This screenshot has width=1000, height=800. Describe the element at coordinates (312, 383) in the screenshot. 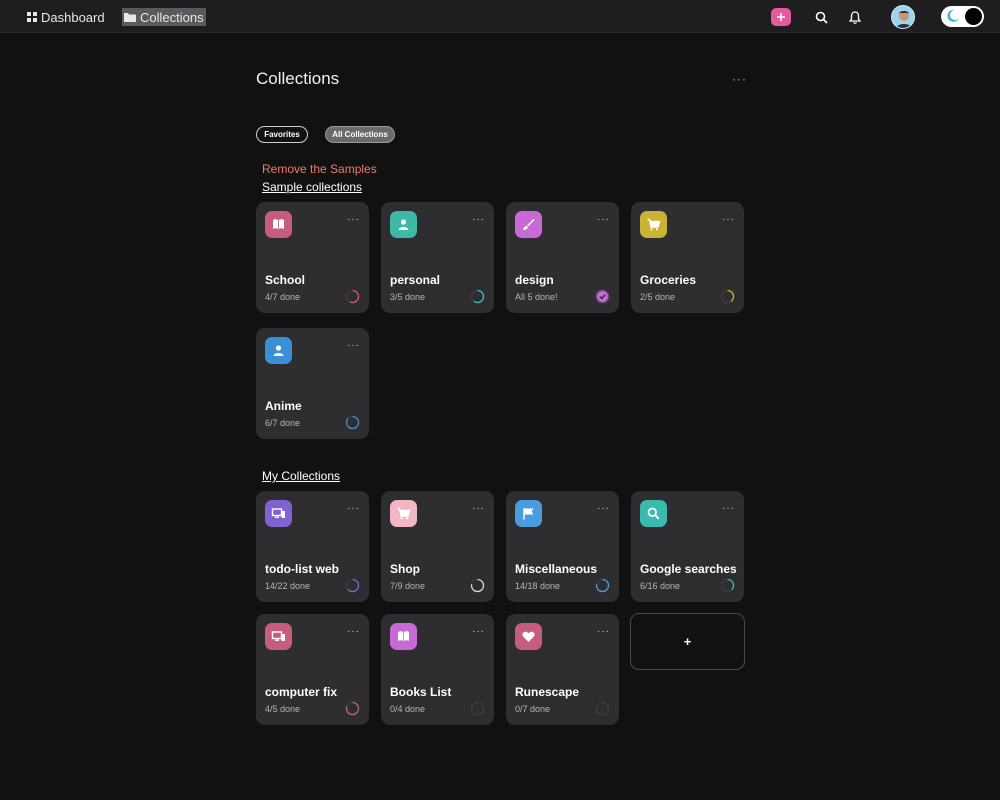

I see `collection-card: ··· Anime 6/7 done` at that location.